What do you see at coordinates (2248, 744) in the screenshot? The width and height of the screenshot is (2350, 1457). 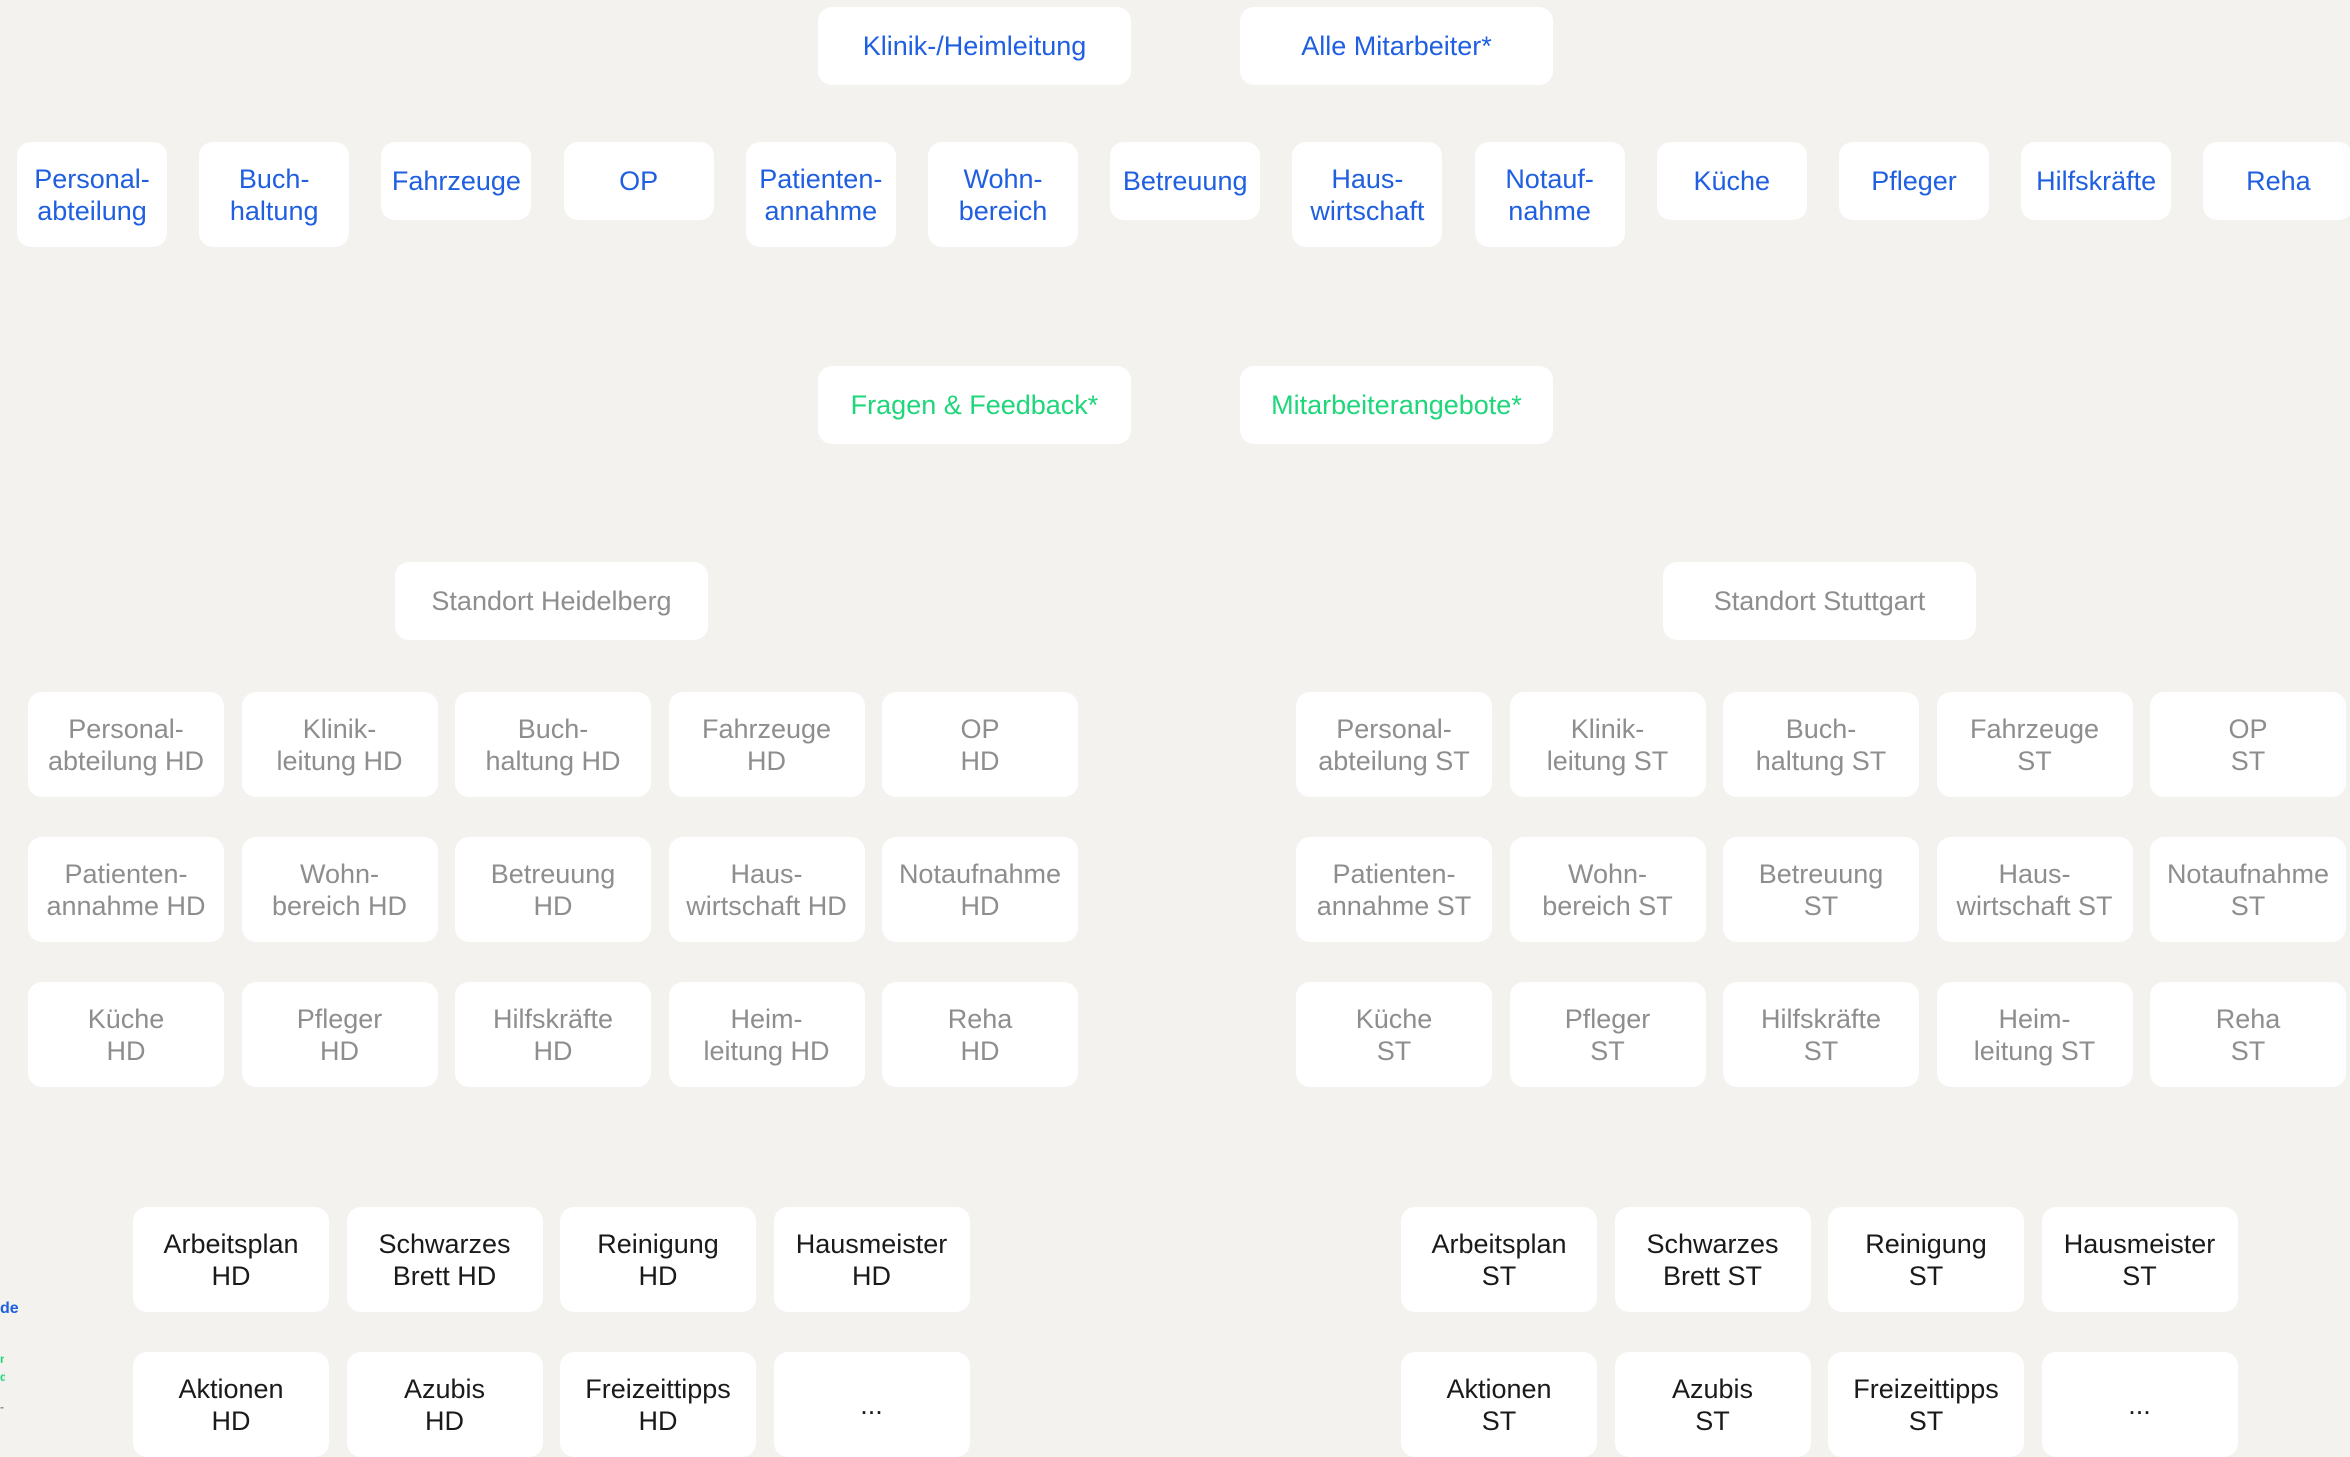 I see `stuttgart-department-op-st: OP ST` at bounding box center [2248, 744].